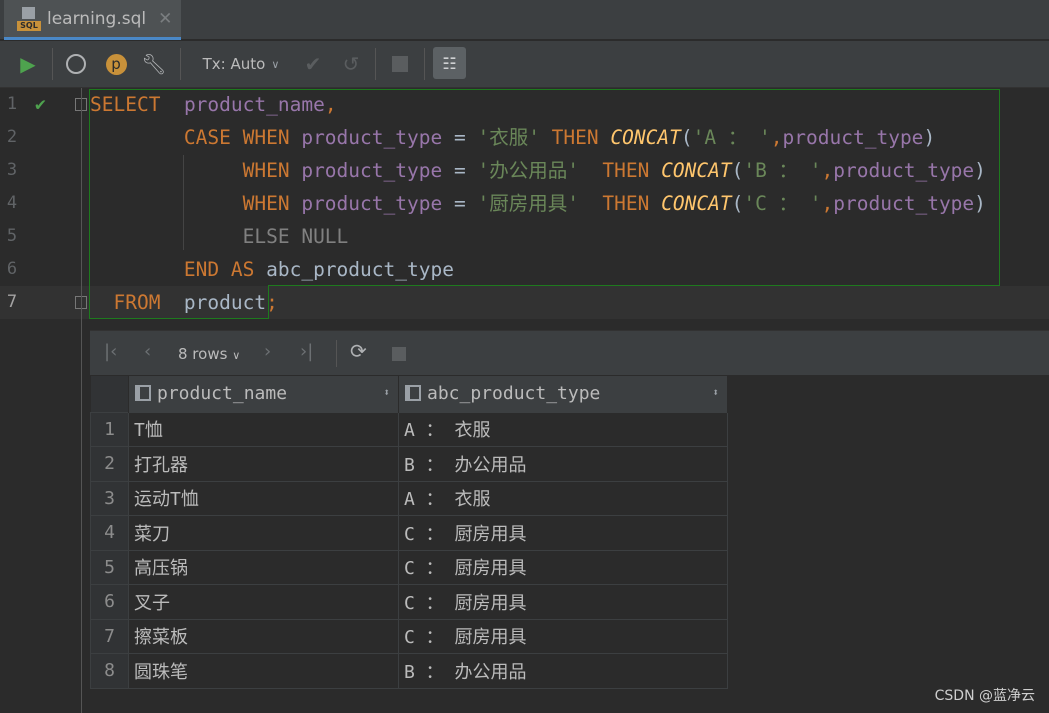  I want to click on commit-icon: ✔, so click(313, 64).